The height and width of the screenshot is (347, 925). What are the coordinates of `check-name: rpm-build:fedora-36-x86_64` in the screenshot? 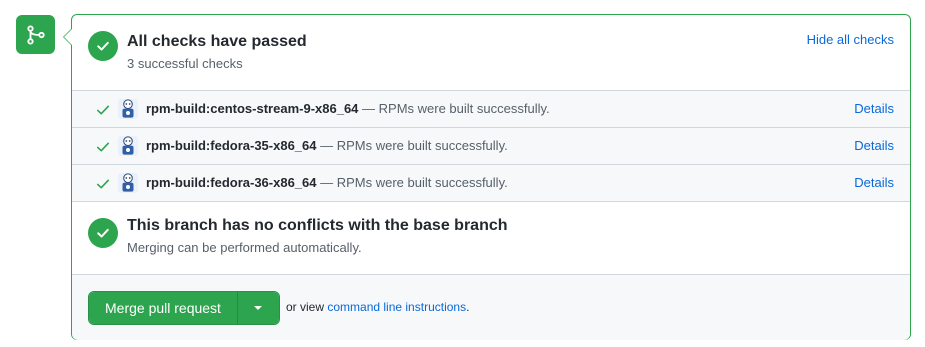 It's located at (231, 182).